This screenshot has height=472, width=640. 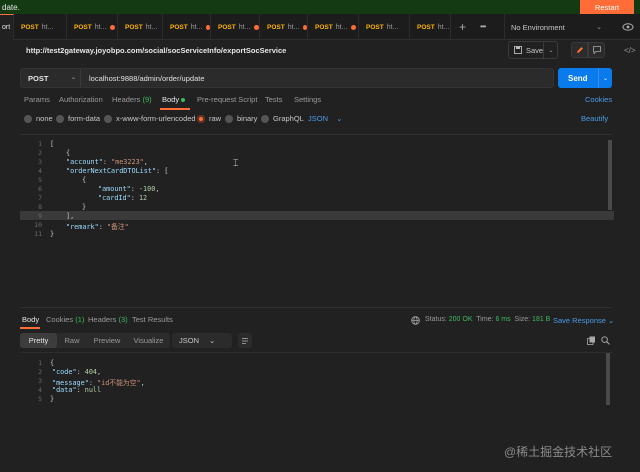 What do you see at coordinates (538, 27) in the screenshot?
I see `environment-label: No Environment` at bounding box center [538, 27].